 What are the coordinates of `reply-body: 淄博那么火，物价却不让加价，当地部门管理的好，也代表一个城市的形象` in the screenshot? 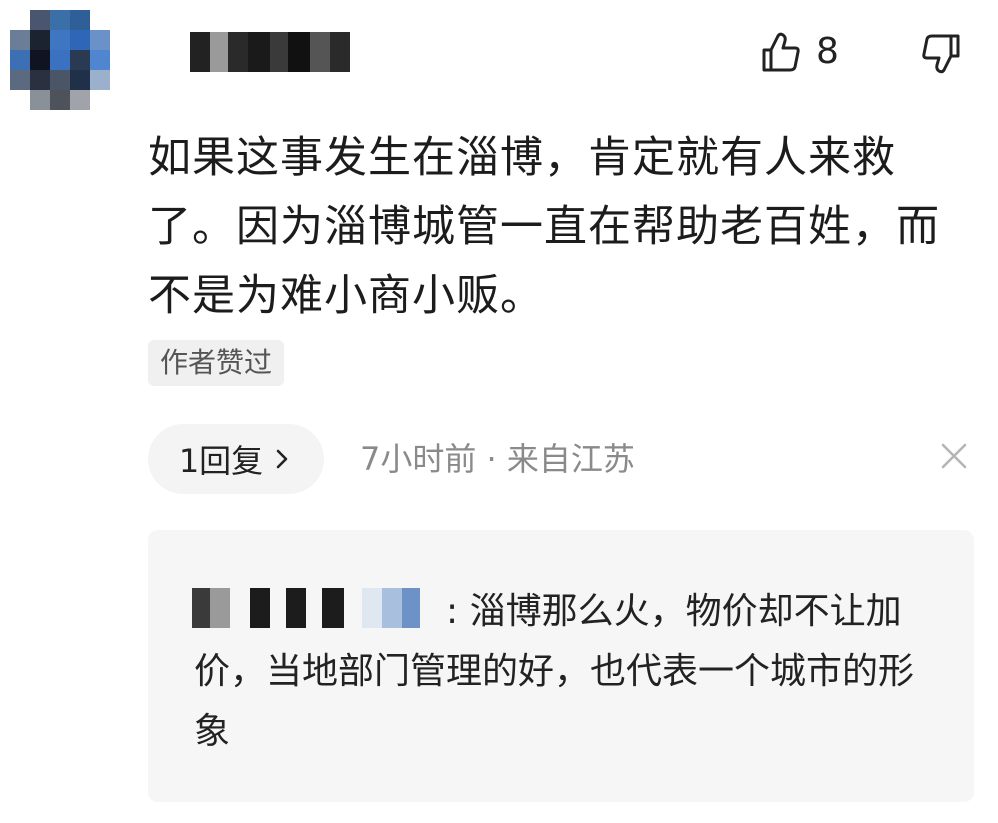 It's located at (554, 671).